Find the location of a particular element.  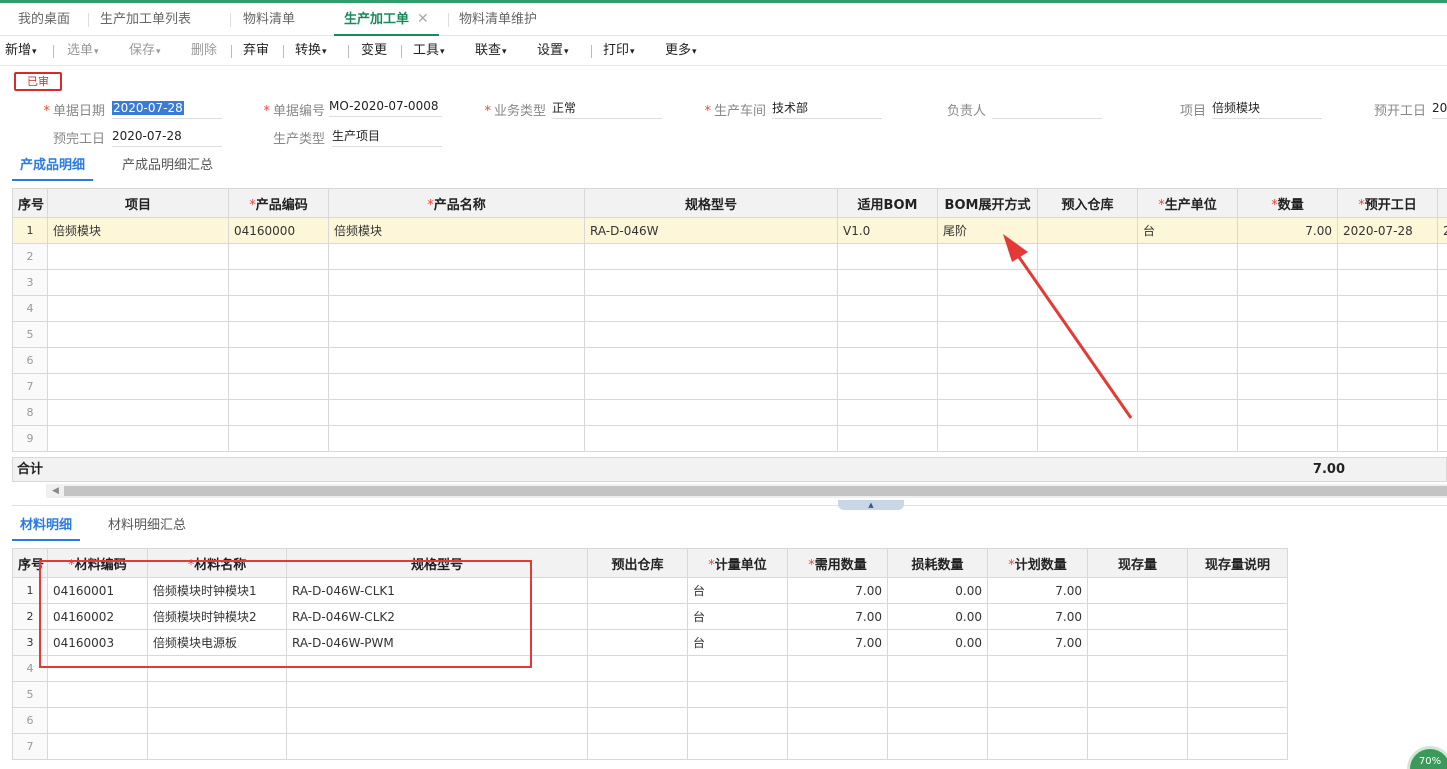

column-header: *需用数量 is located at coordinates (837, 563).